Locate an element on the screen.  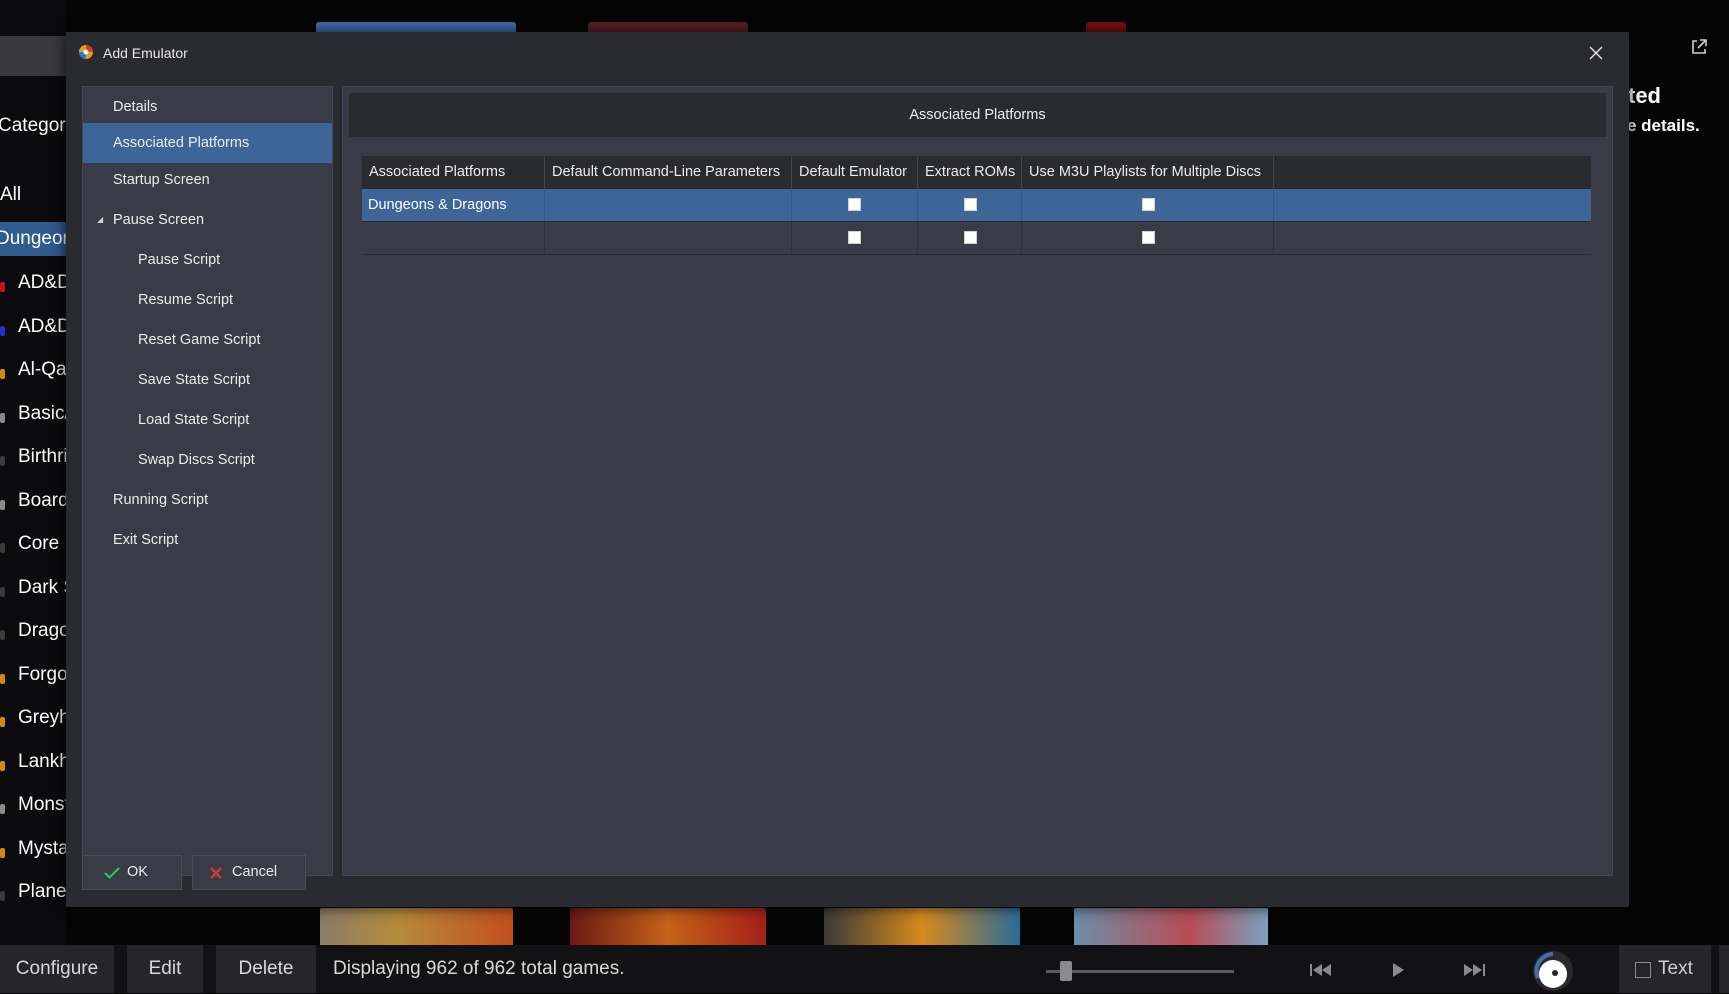
category-item: Lankh is located at coordinates (42, 762).